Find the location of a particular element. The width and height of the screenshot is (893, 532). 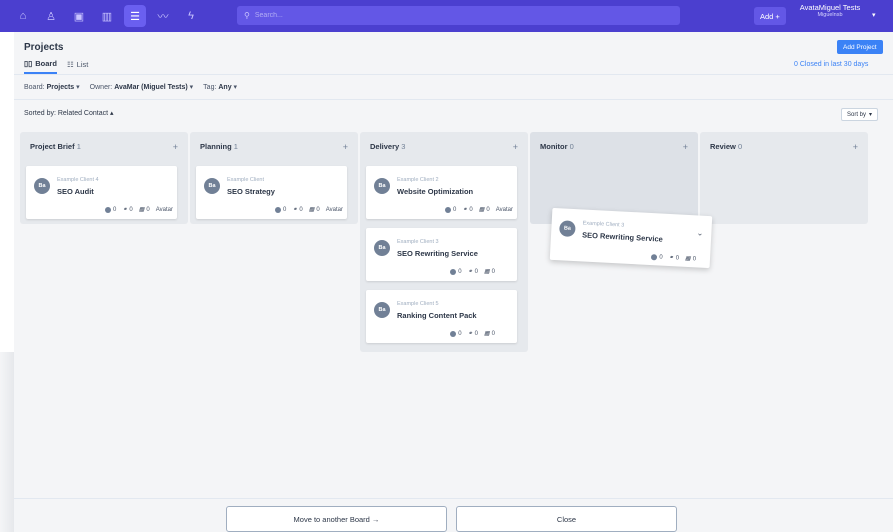

board-filter-value: Projects is located at coordinates (60, 87).